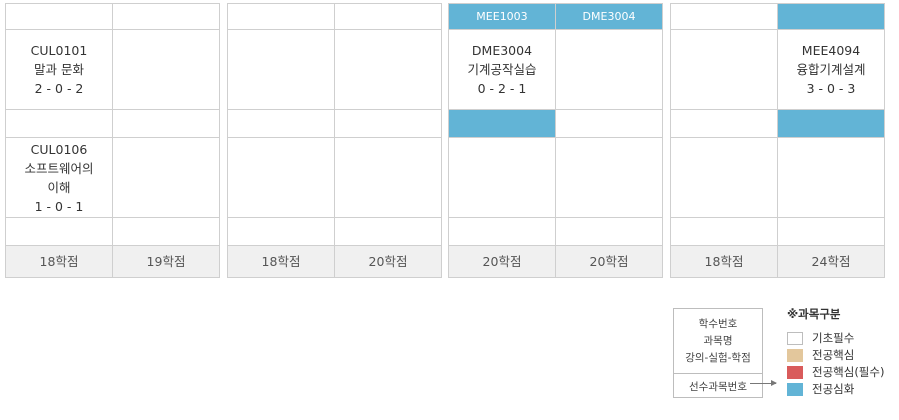 This screenshot has height=420, width=899. I want to click on legend-title: ※과목구분, so click(814, 314).